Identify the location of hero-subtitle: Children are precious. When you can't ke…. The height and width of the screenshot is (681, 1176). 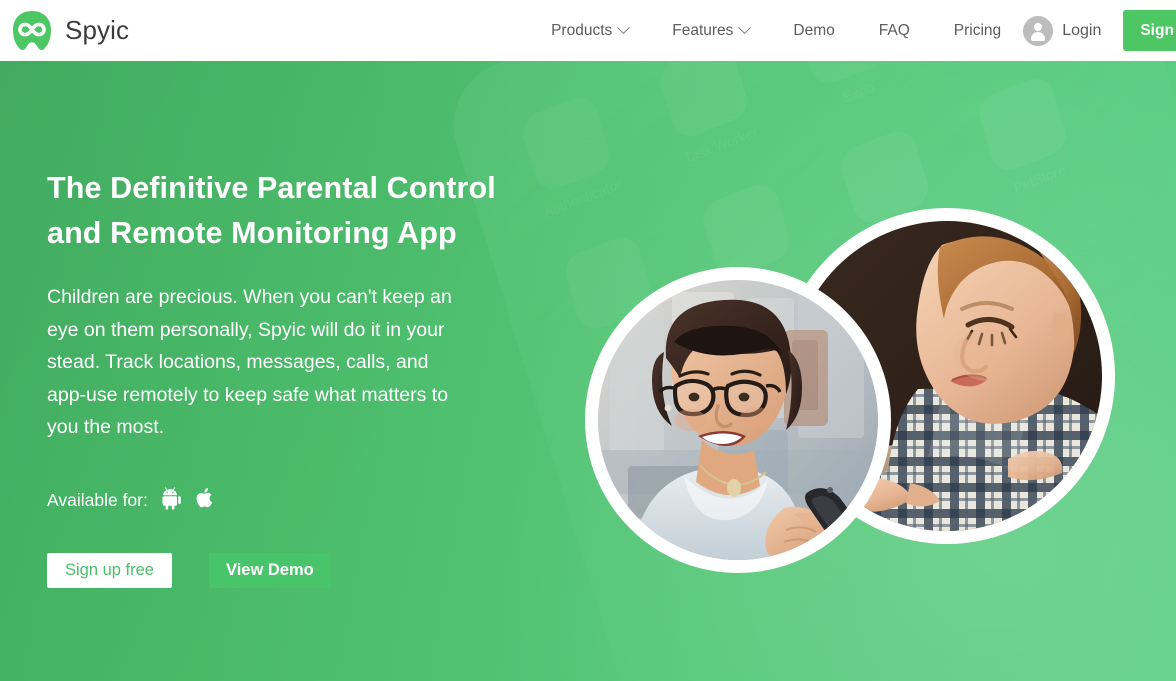
(249, 362).